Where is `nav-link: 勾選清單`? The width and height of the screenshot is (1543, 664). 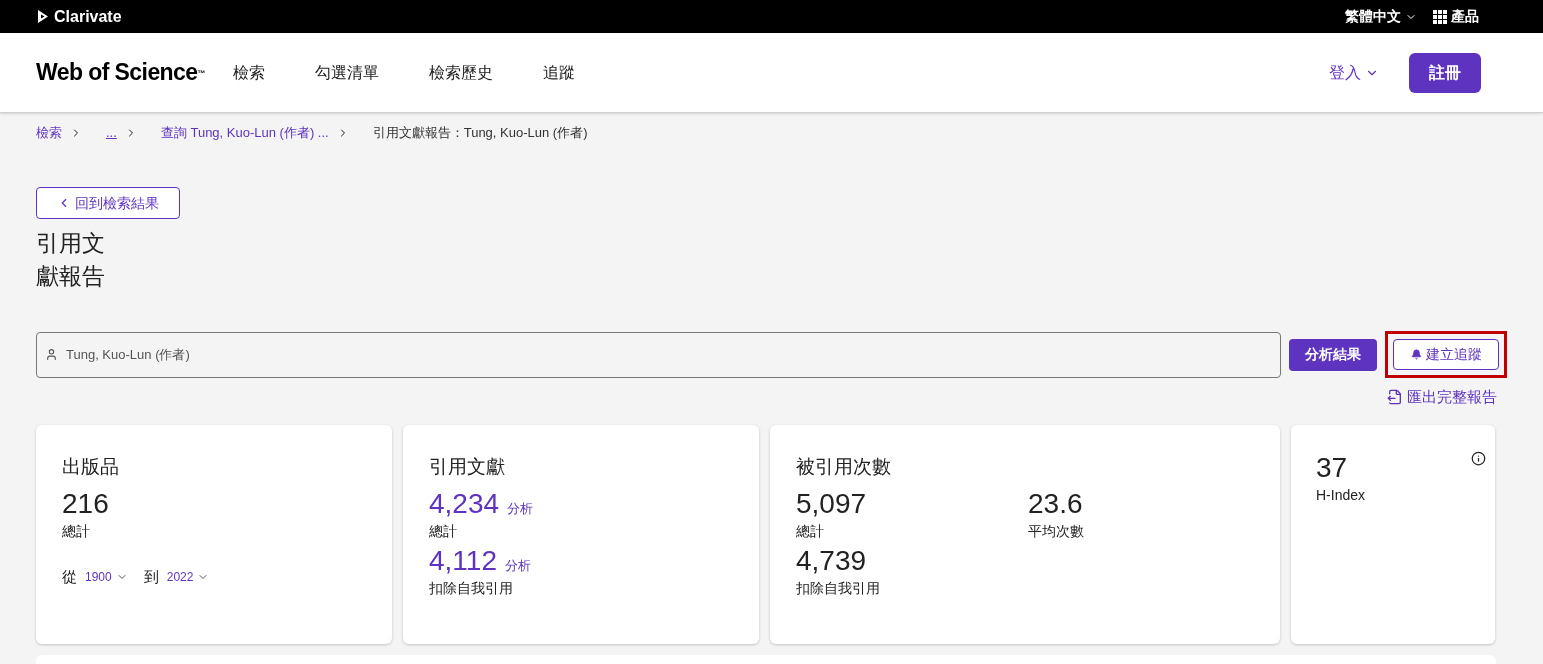
nav-link: 勾選清單 is located at coordinates (346, 72).